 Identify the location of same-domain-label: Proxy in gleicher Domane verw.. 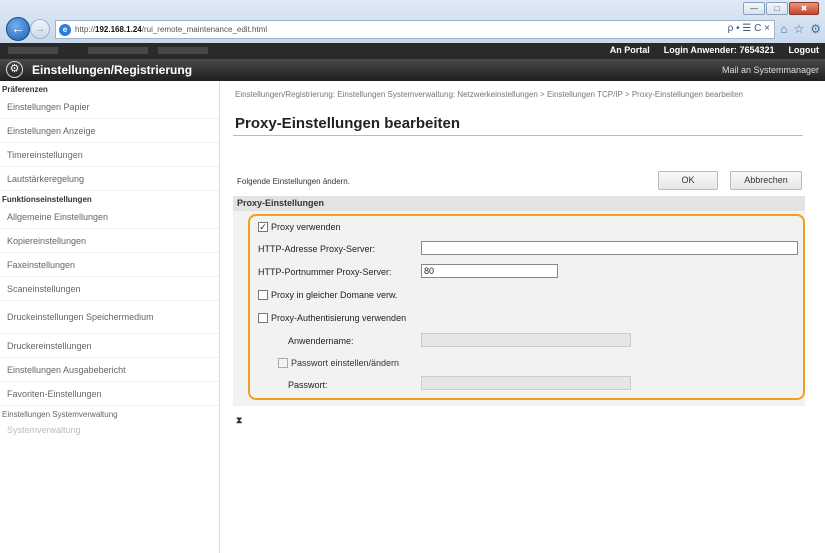
(334, 295).